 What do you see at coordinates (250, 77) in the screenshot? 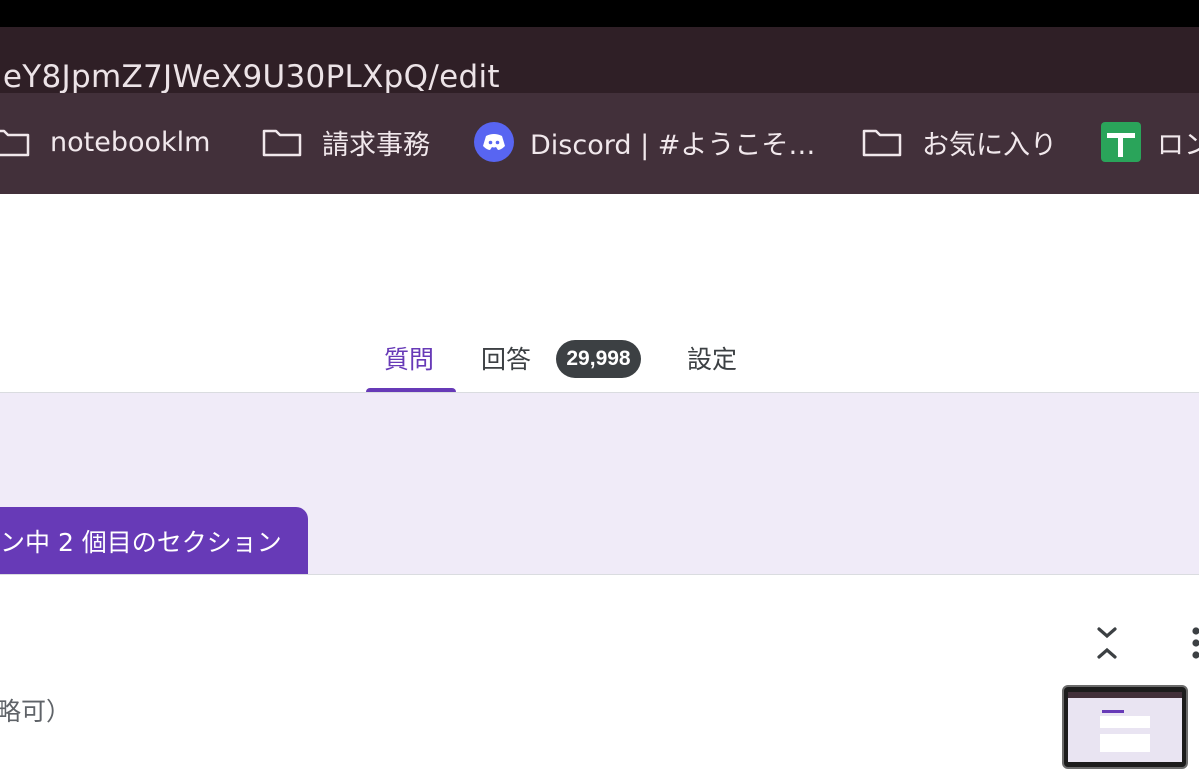
I see `url-text: ieY8JpmZ7JWeX9U30PLXpQ/edit` at bounding box center [250, 77].